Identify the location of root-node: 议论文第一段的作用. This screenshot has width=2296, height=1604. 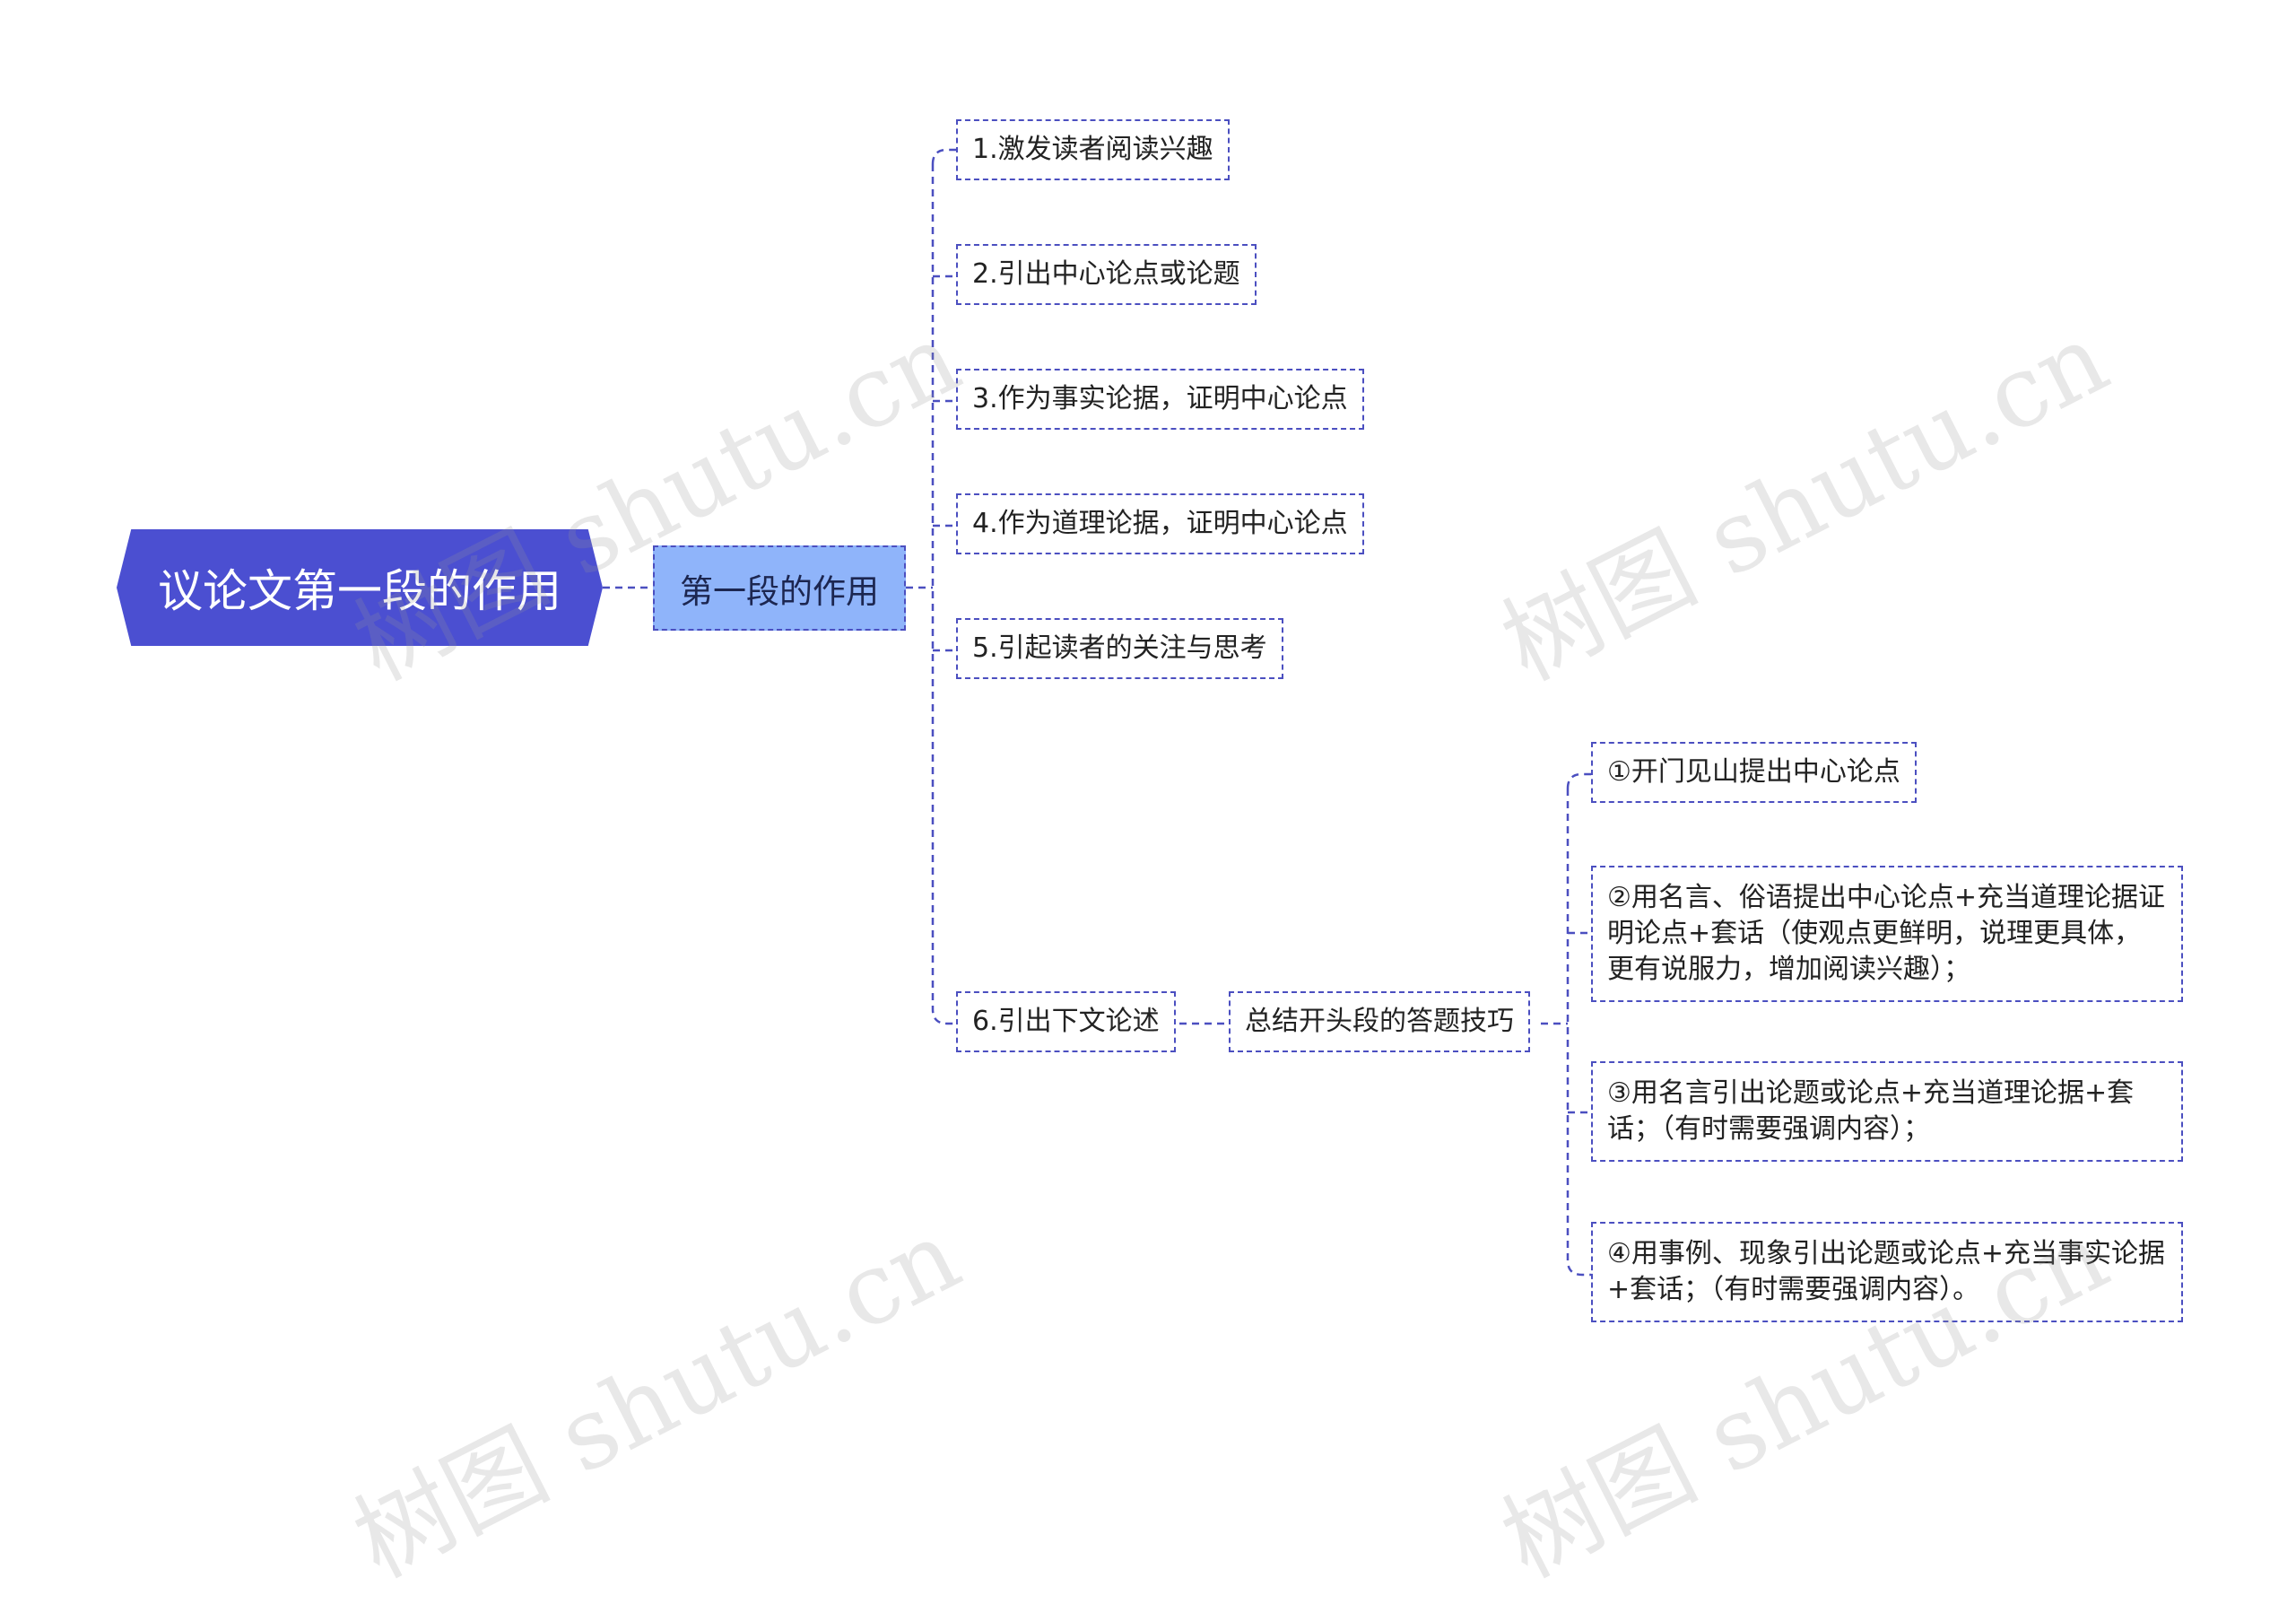
(360, 587).